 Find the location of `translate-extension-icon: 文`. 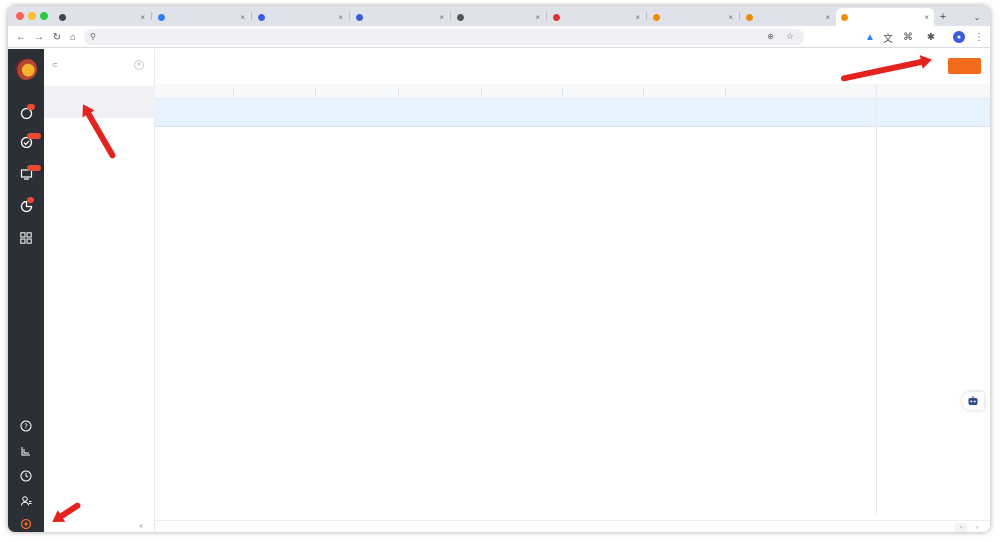

translate-extension-icon: 文 is located at coordinates (888, 37).